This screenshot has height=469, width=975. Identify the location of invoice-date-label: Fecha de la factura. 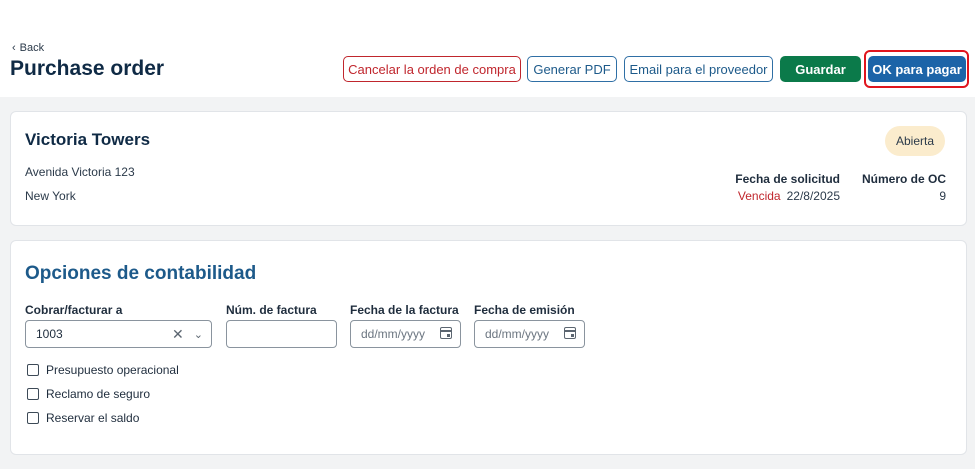
(404, 310).